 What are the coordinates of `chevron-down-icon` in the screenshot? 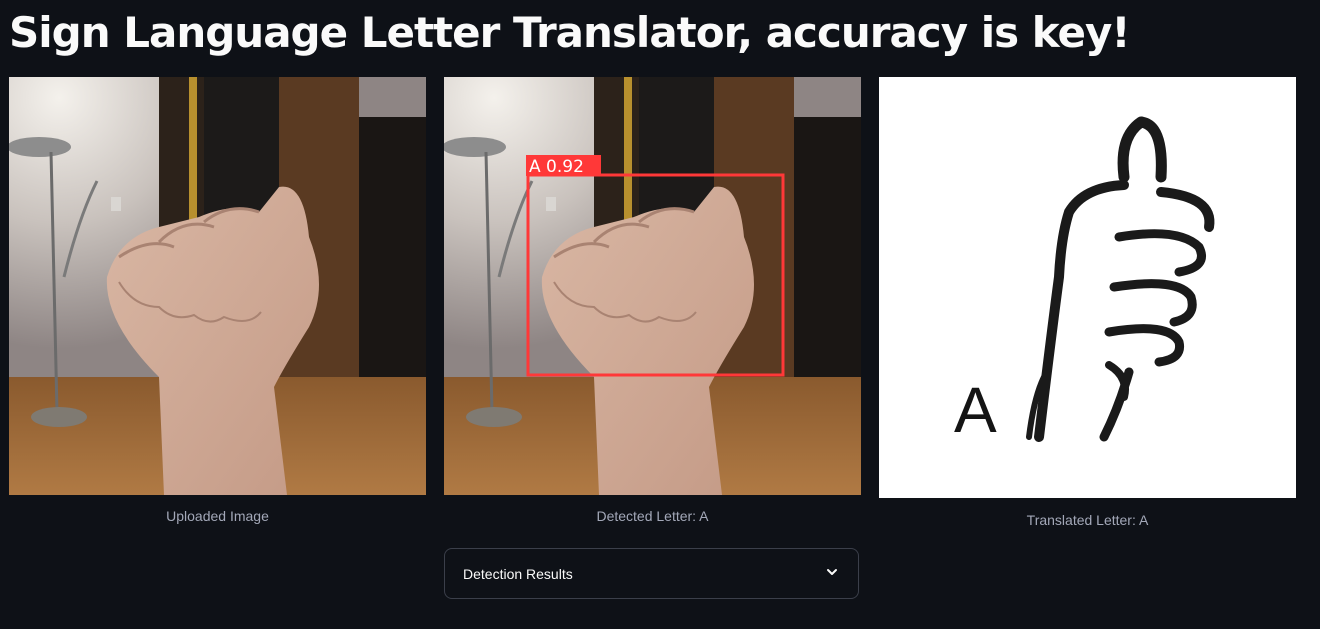 It's located at (832, 574).